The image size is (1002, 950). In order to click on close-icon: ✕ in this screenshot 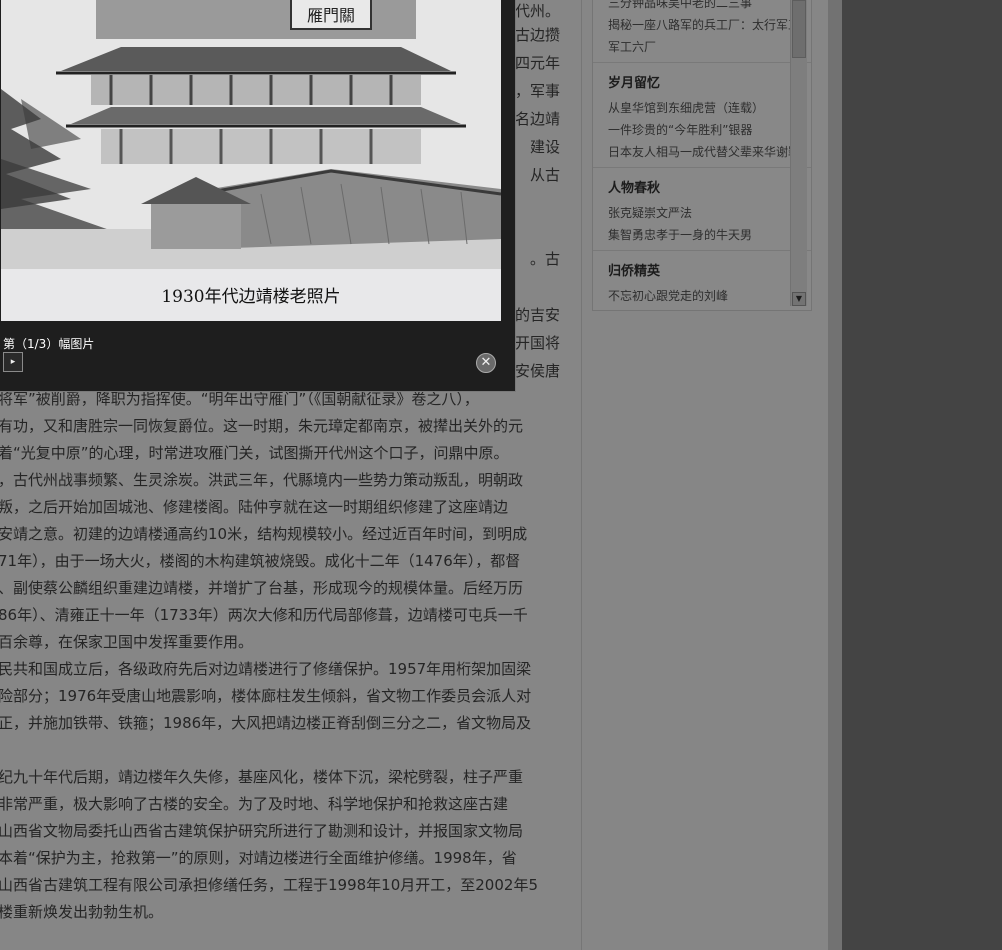, I will do `click(486, 362)`.